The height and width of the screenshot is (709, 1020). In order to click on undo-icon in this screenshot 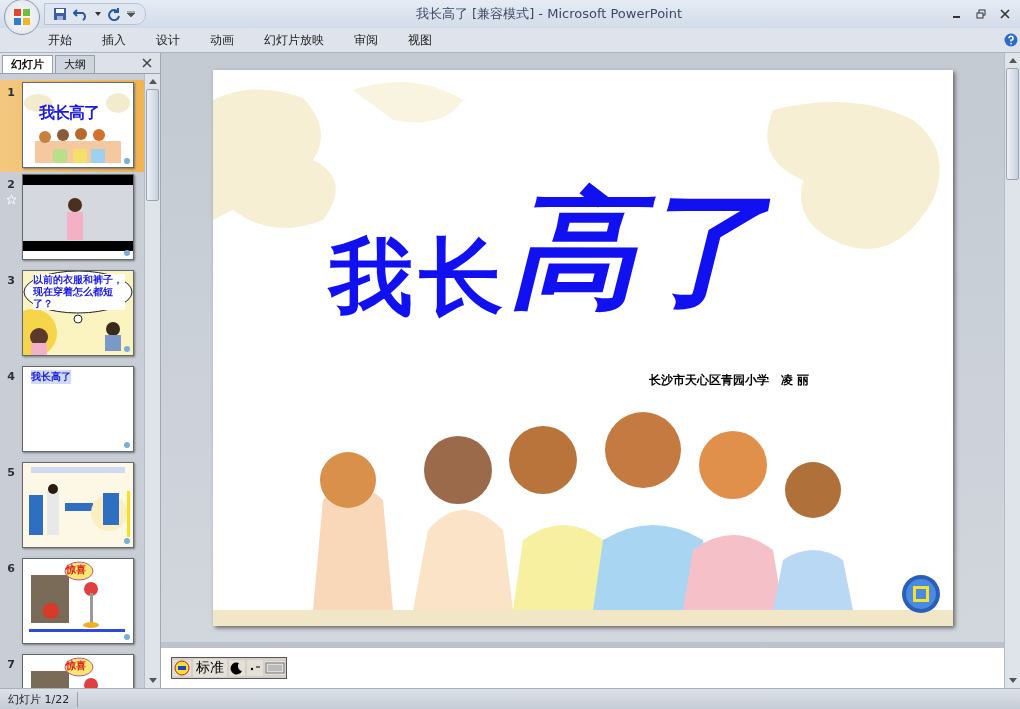, I will do `click(81, 14)`.